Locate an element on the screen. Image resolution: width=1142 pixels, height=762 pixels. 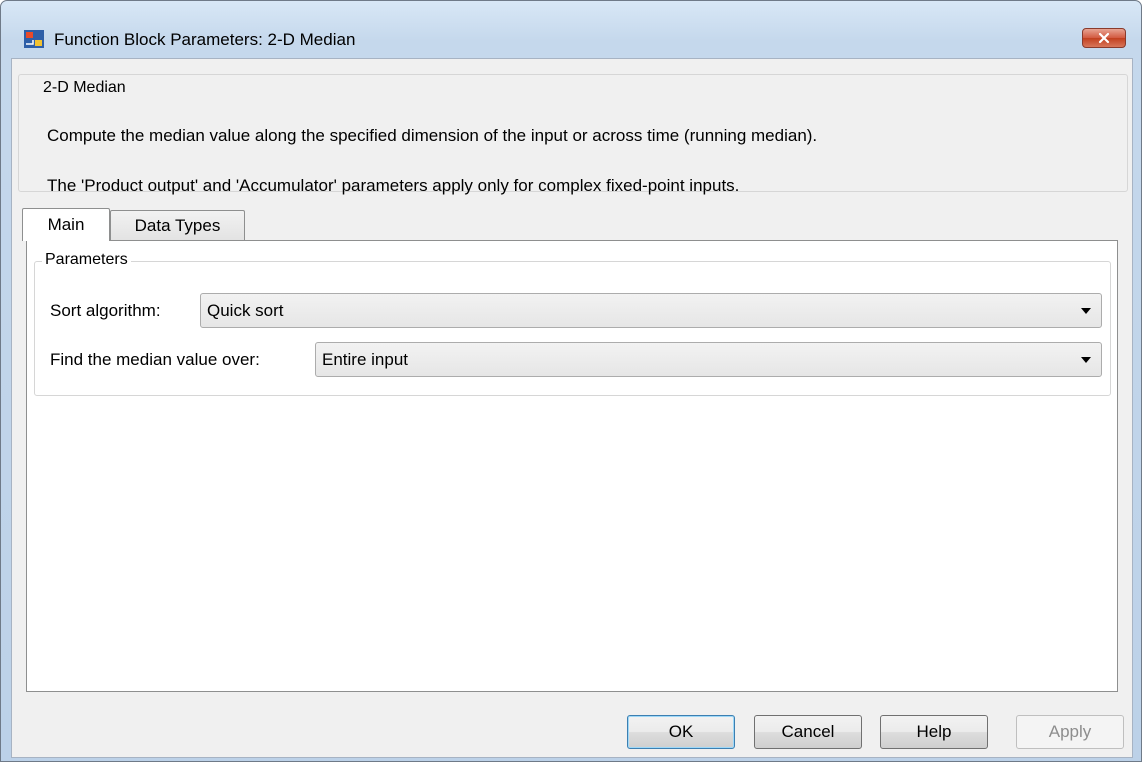
help-button: Help is located at coordinates (934, 732).